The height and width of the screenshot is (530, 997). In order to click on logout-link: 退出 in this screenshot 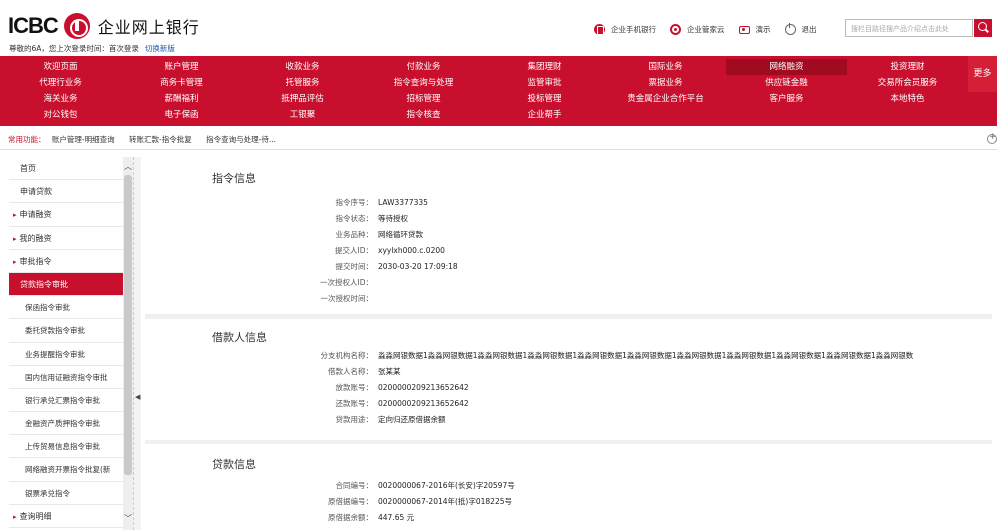, I will do `click(800, 28)`.